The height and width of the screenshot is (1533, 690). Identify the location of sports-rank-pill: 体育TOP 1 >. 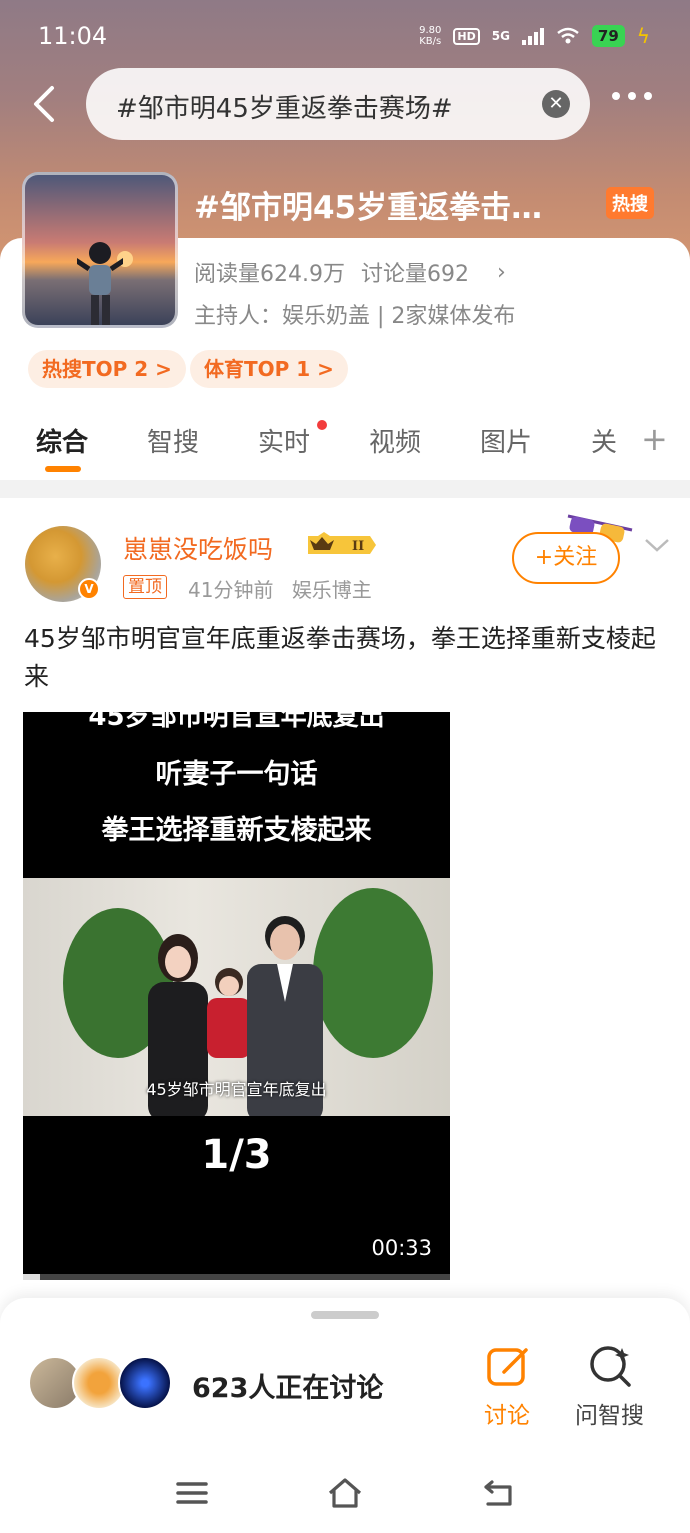
(269, 369).